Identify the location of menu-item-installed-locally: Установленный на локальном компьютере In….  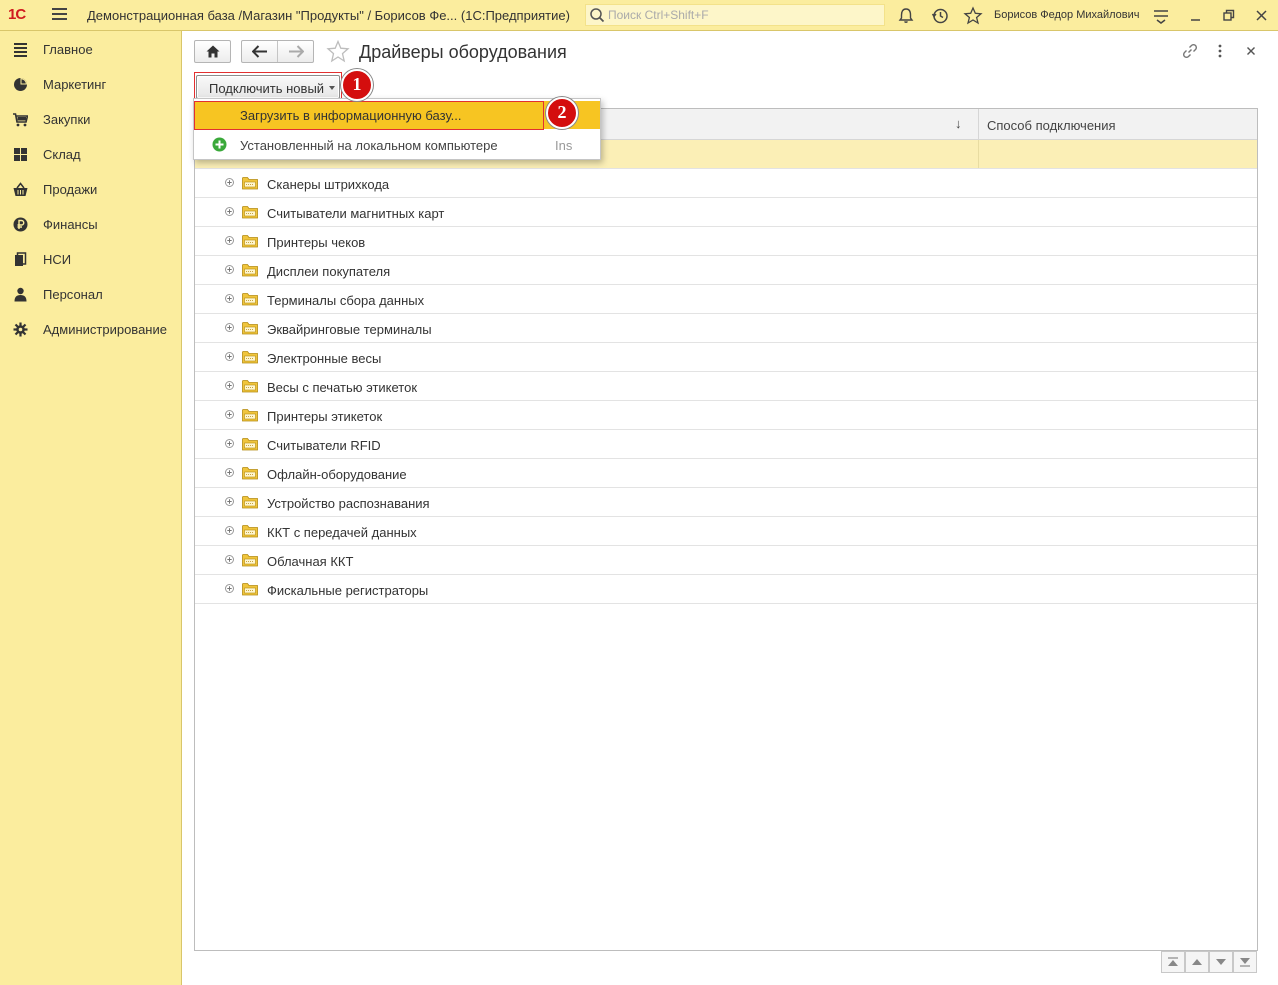
(397, 145).